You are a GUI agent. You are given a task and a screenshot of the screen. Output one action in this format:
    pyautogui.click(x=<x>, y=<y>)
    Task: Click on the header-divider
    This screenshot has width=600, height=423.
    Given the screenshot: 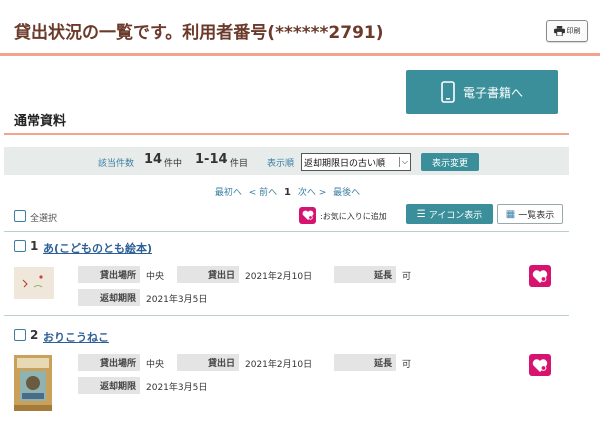 What is the action you would take?
    pyautogui.click(x=300, y=54)
    